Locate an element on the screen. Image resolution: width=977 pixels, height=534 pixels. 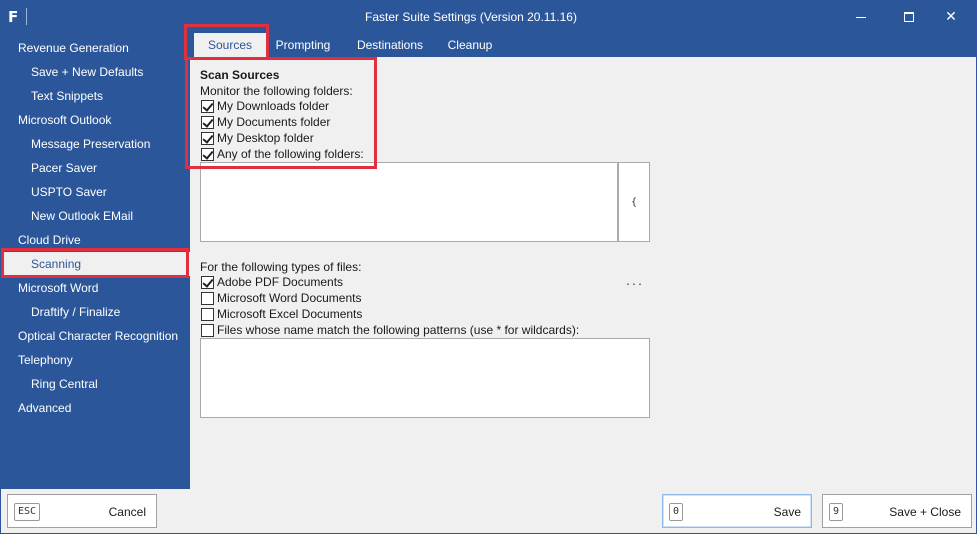
word-documents-label: Microsoft Word Documents is located at coordinates (289, 298).